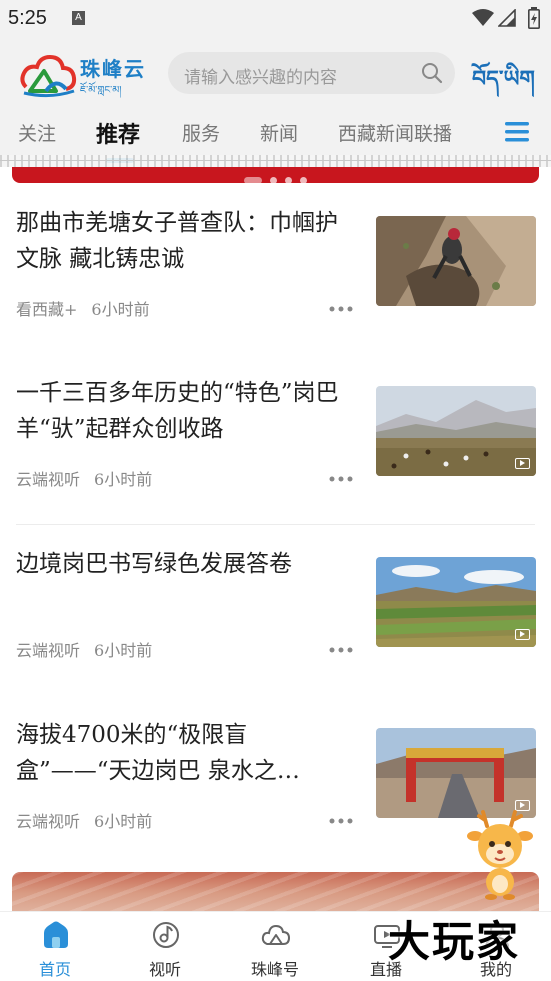  I want to click on cliff-climber-photo-icon, so click(456, 261).